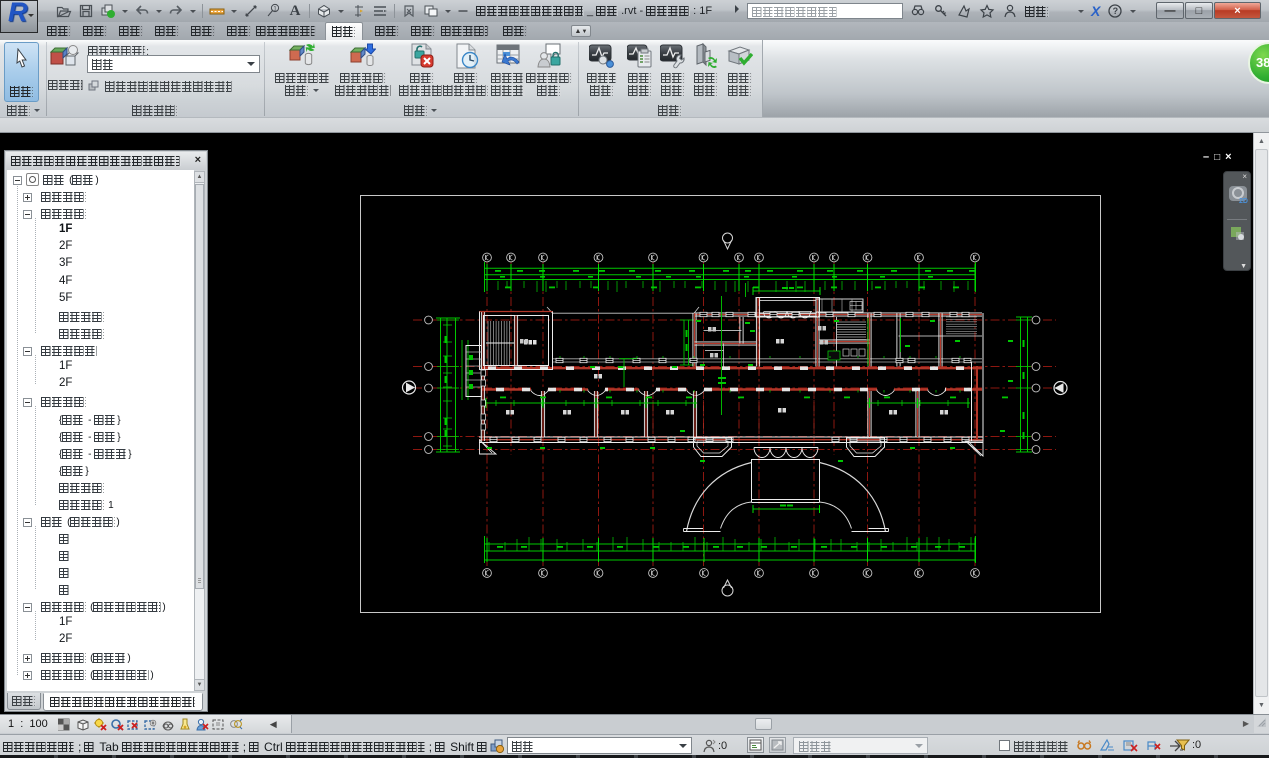 The image size is (1269, 758). Describe the element at coordinates (1243, 201) in the screenshot. I see `svg-text: 2D` at that location.